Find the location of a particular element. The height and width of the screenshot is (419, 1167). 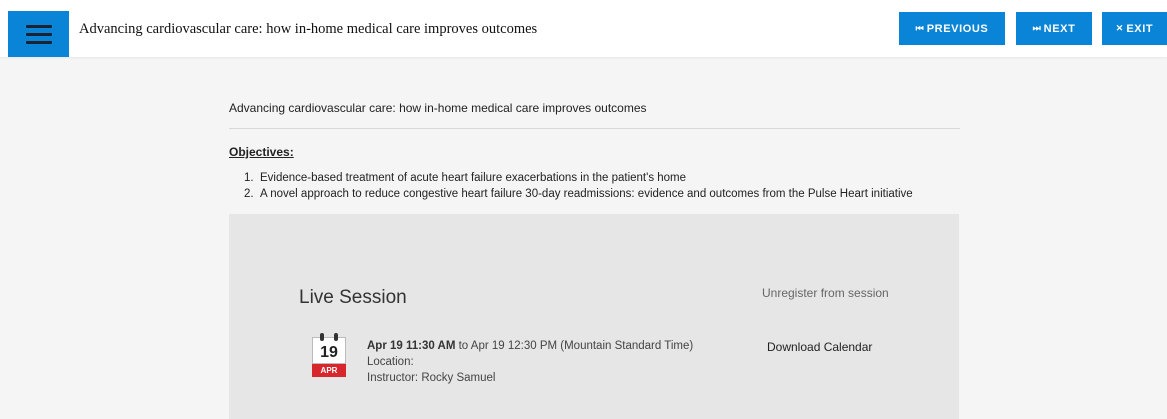

previous-label: PREVIOUS is located at coordinates (957, 28).